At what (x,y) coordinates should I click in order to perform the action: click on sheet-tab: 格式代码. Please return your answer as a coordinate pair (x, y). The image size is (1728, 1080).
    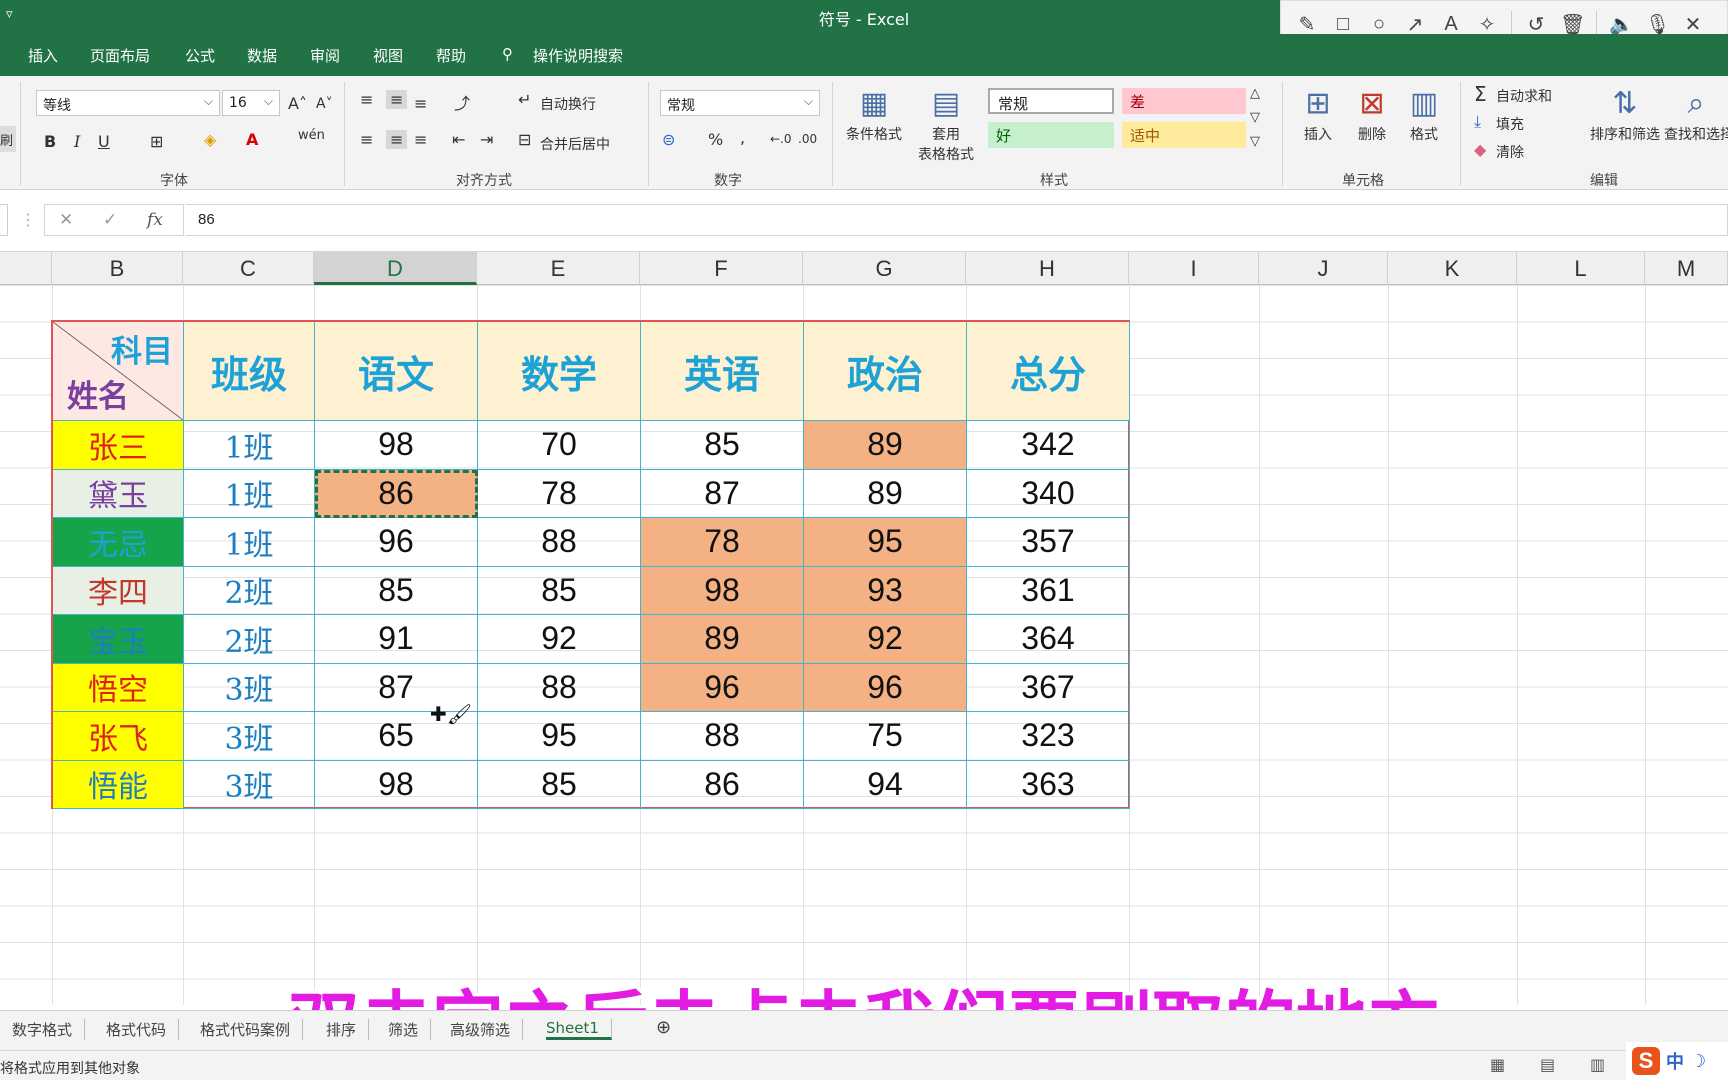
    Looking at the image, I should click on (143, 1029).